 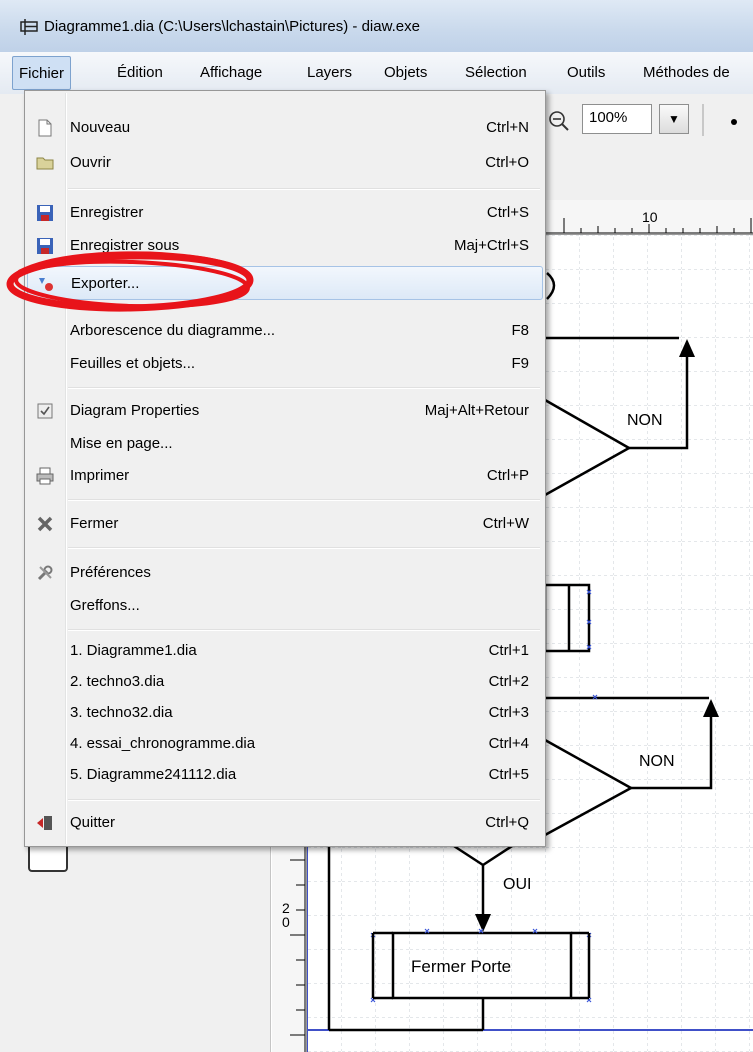 I want to click on menu-item-label: Préférences, so click(x=110, y=572).